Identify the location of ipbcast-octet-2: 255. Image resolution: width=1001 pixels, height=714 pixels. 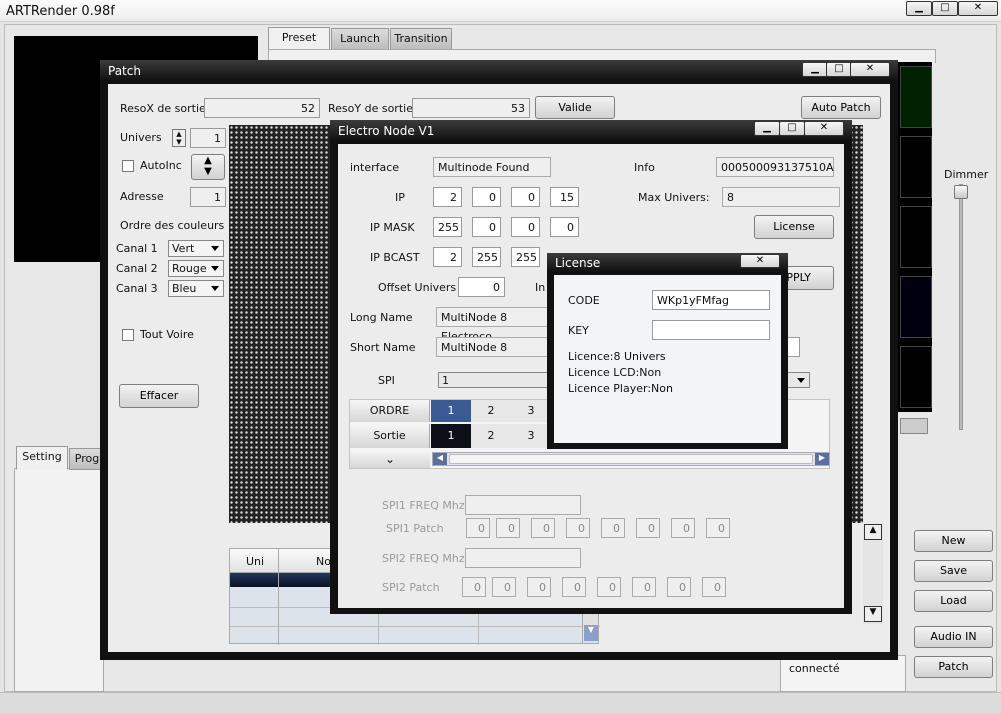
(486, 257).